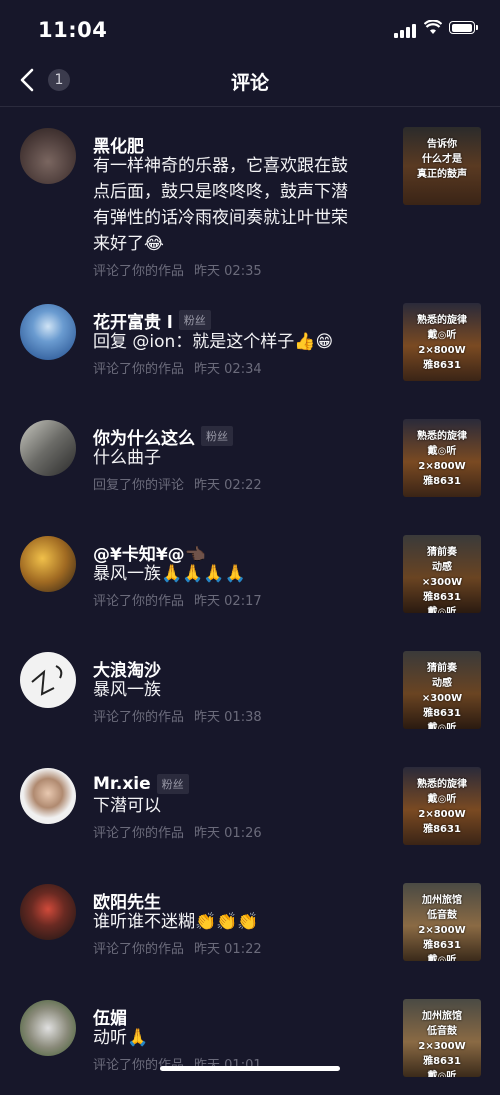 The image size is (500, 1095). Describe the element at coordinates (228, 485) in the screenshot. I see `comment-time: 昨天 02:22` at that location.